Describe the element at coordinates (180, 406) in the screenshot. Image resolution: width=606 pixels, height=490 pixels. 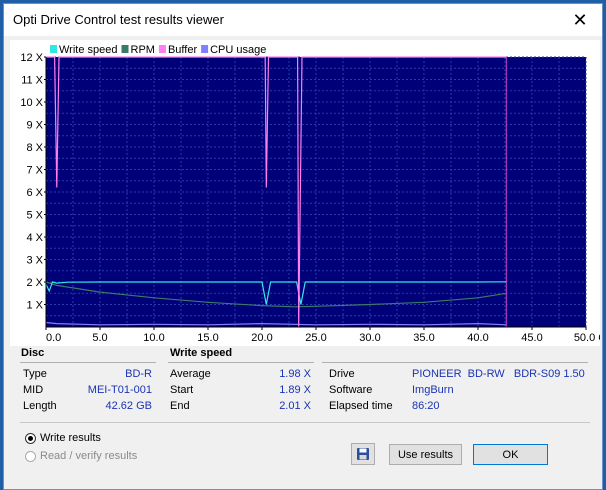
I see `end-speed-label: End` at that location.